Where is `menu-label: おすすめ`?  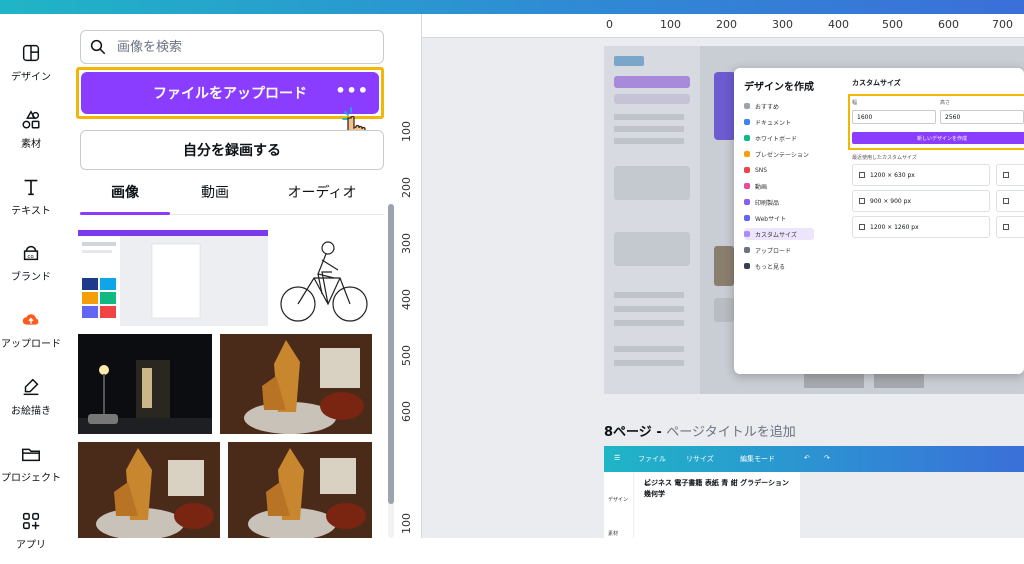 menu-label: おすすめ is located at coordinates (767, 107).